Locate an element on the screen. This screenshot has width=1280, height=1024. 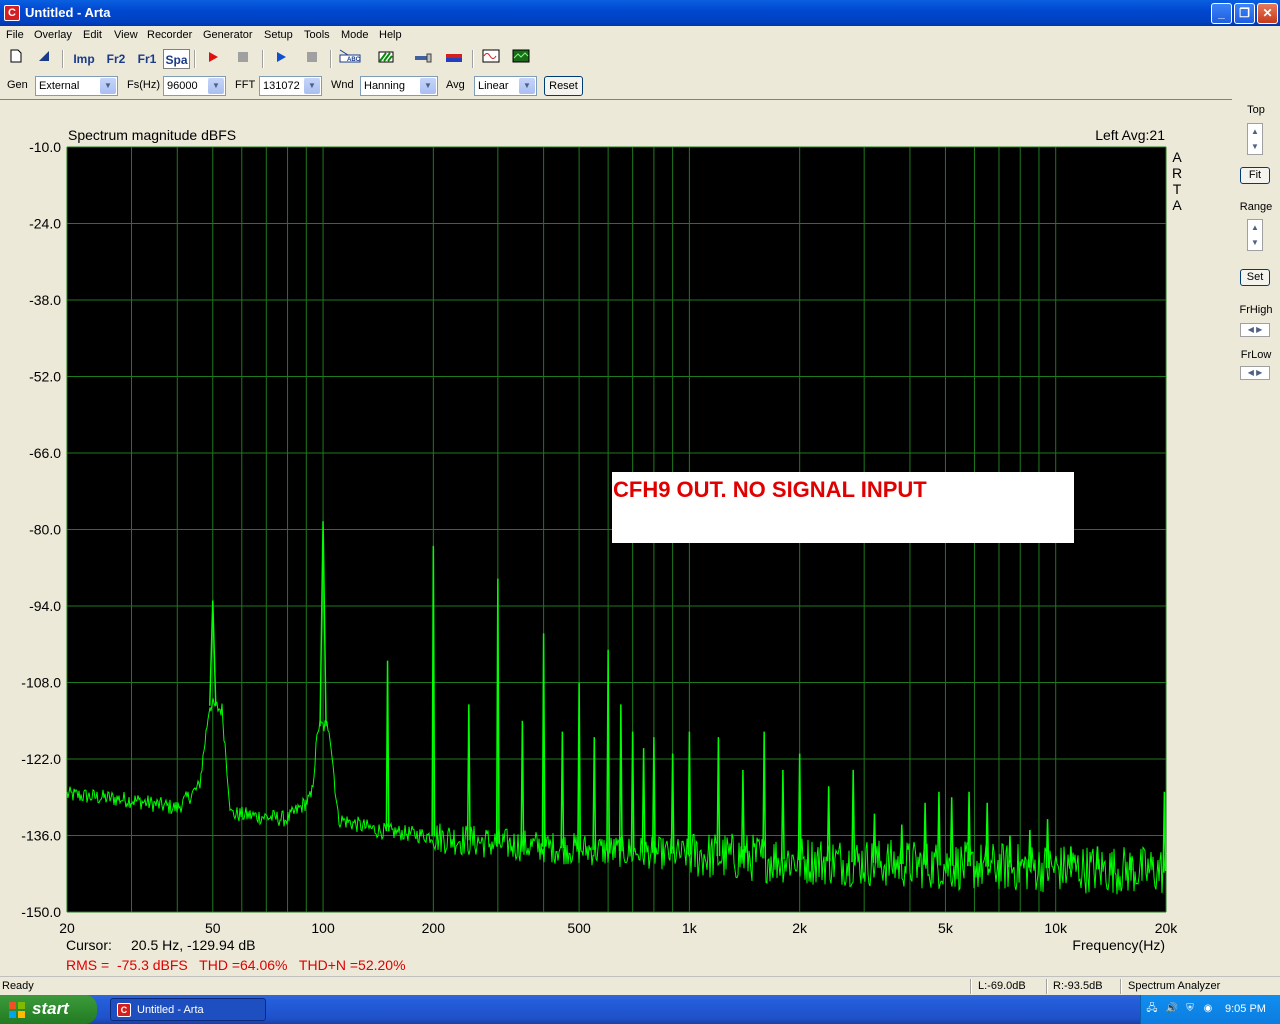
x-tick-label: 500 is located at coordinates (579, 928).